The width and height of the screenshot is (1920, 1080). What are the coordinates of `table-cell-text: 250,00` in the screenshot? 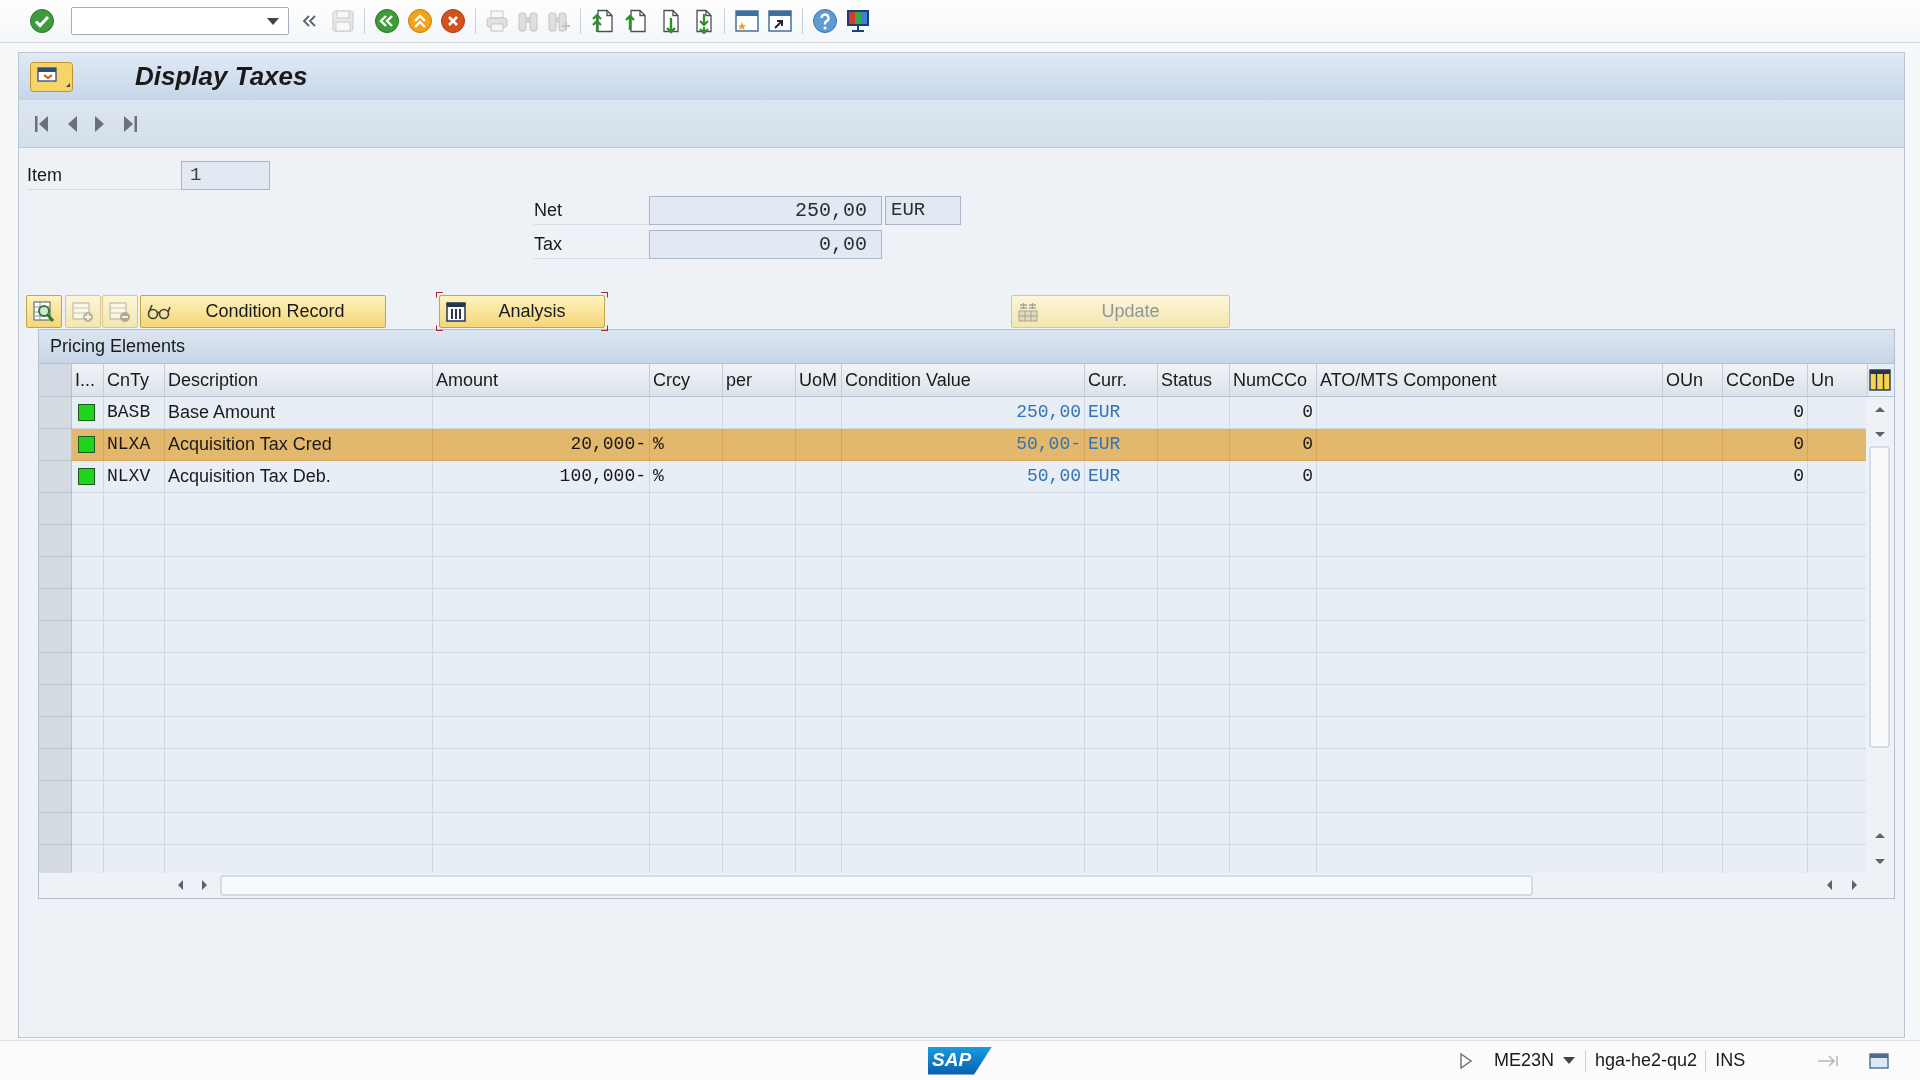 It's located at (1048, 412).